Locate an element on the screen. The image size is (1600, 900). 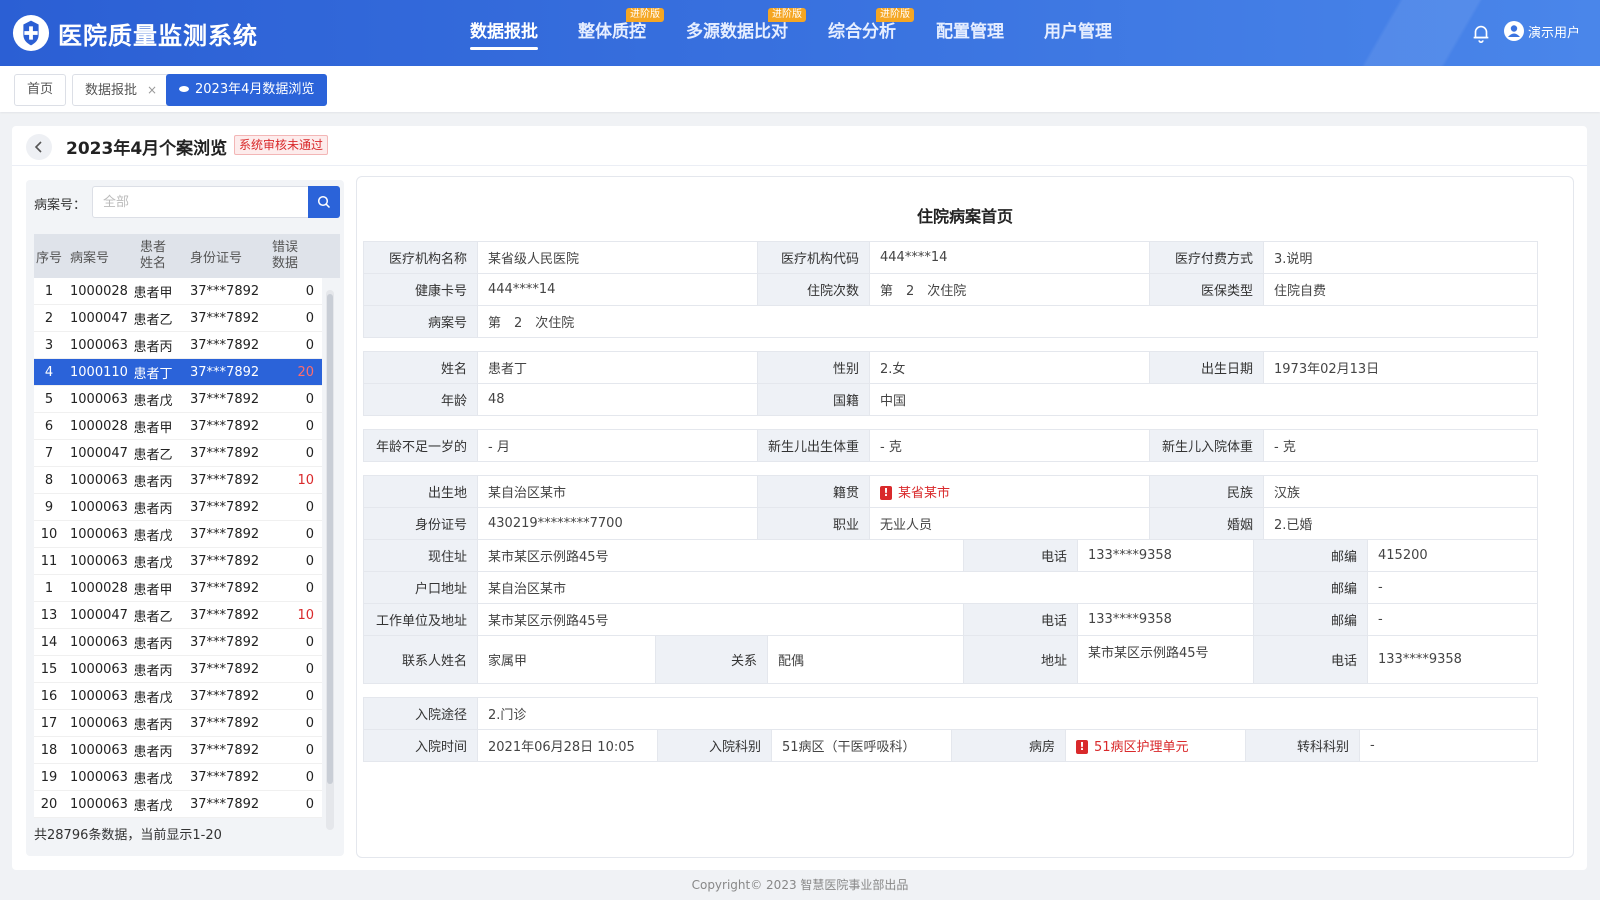
list-item: 19 1000063 患者戊 37***7892 0 is located at coordinates (178, 777).